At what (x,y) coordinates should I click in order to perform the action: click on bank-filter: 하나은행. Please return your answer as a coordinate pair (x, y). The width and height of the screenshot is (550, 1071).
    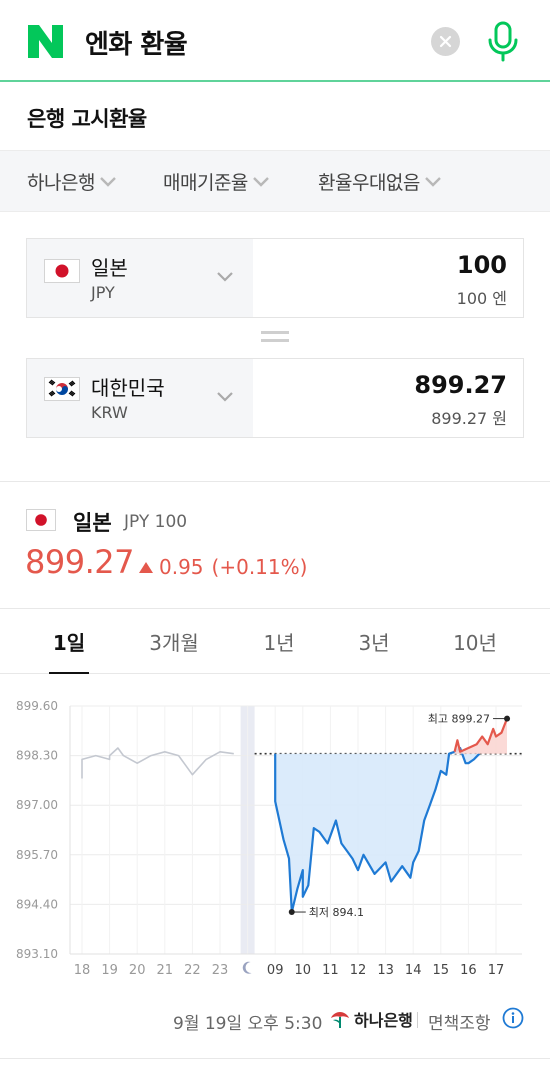
    Looking at the image, I should click on (72, 181).